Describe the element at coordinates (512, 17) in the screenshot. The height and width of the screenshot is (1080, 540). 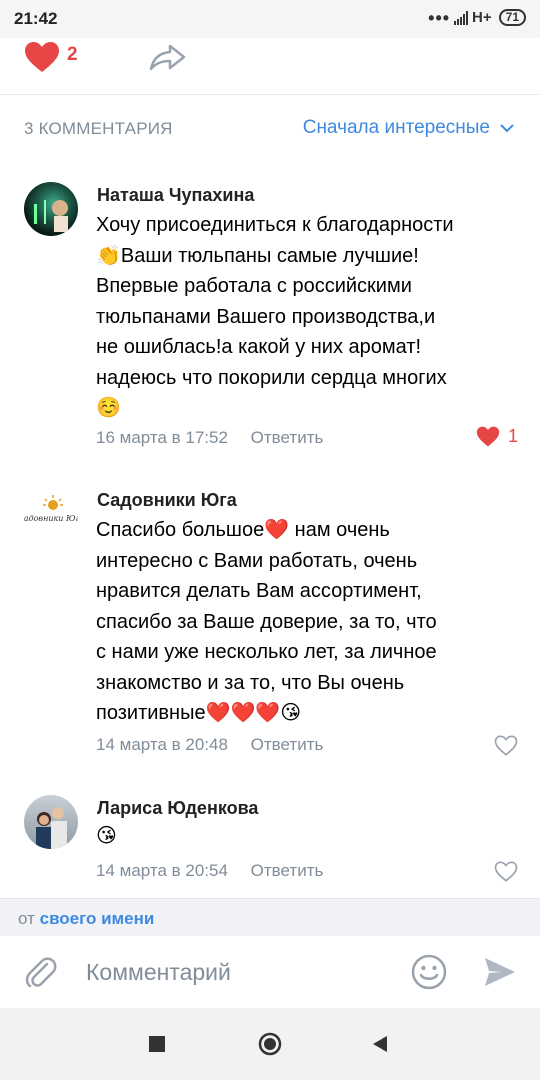
I see `battery-icon: 71` at that location.